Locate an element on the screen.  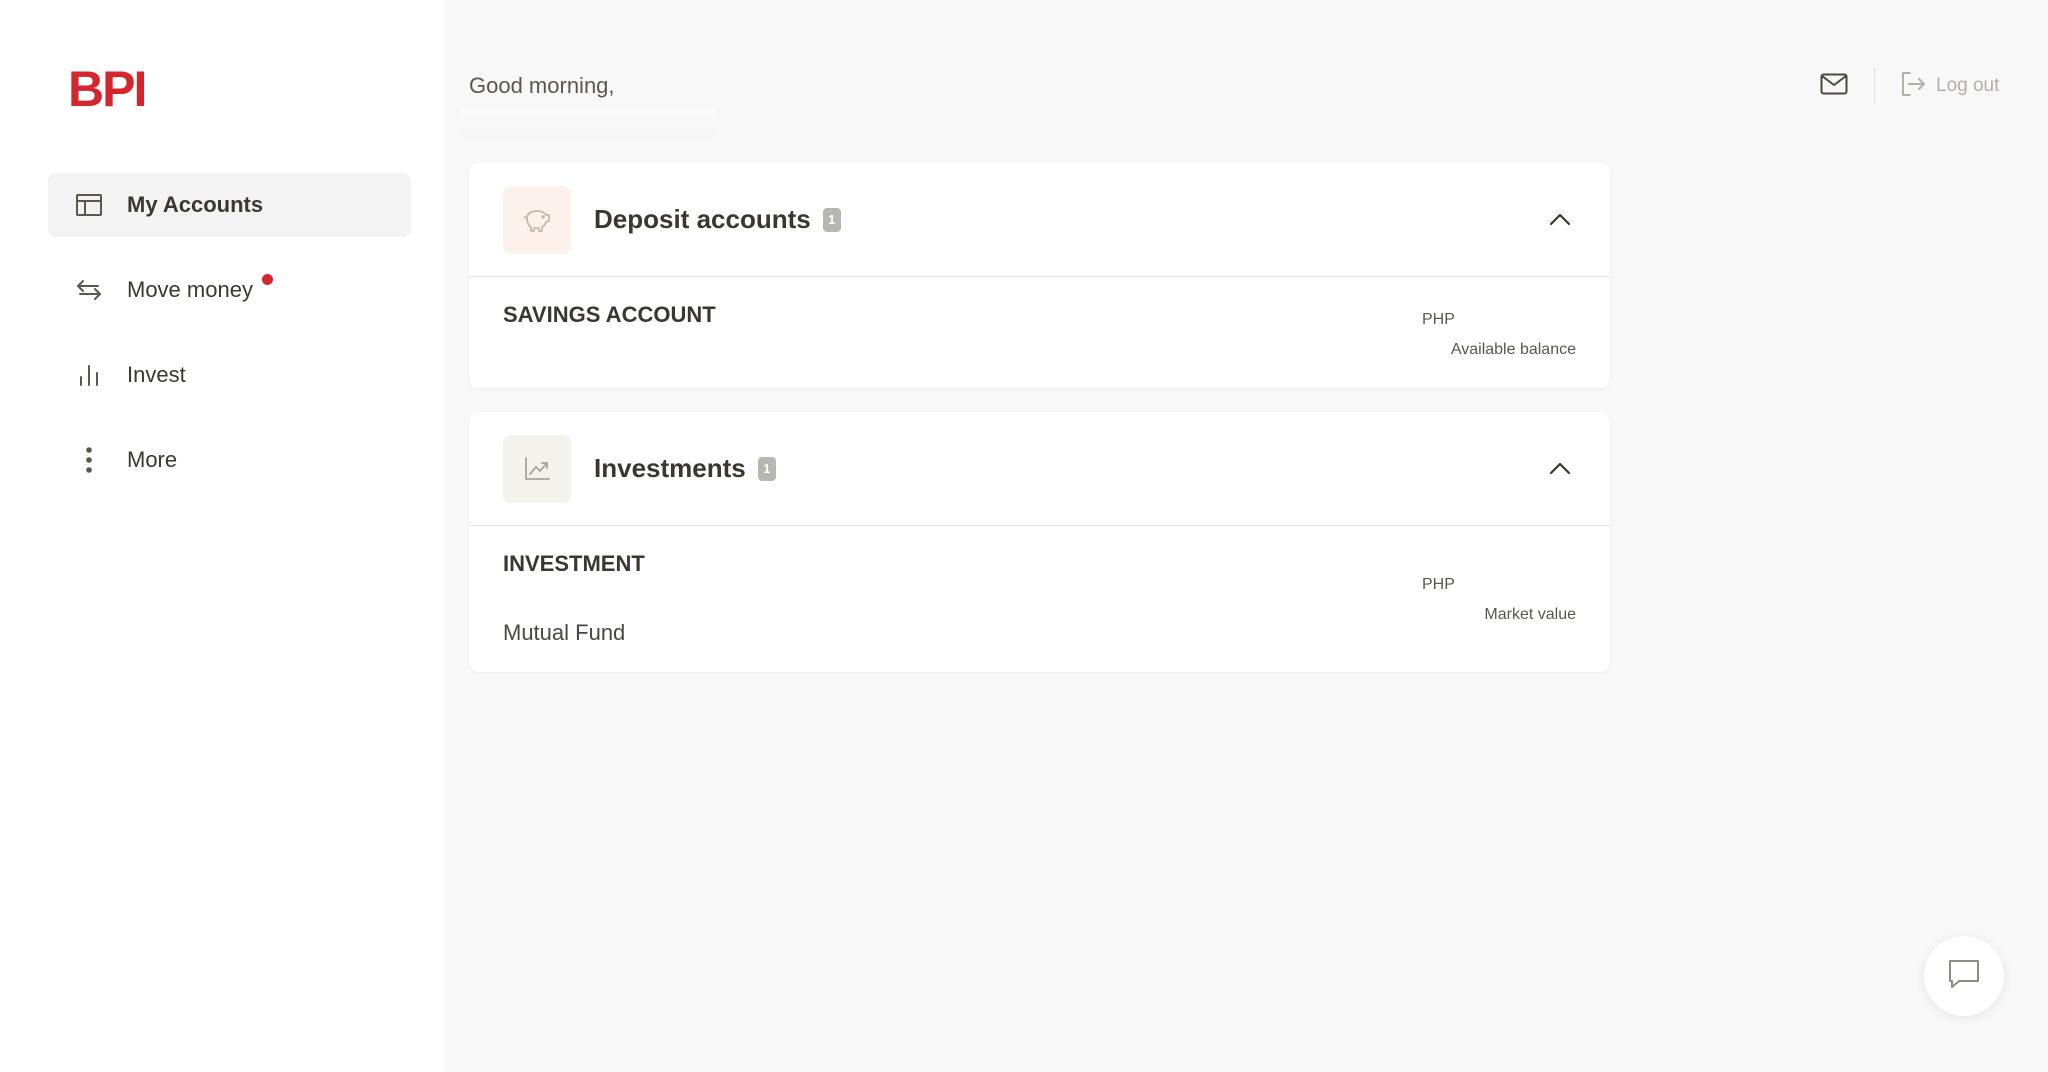
logout-button: Log out is located at coordinates (1949, 86).